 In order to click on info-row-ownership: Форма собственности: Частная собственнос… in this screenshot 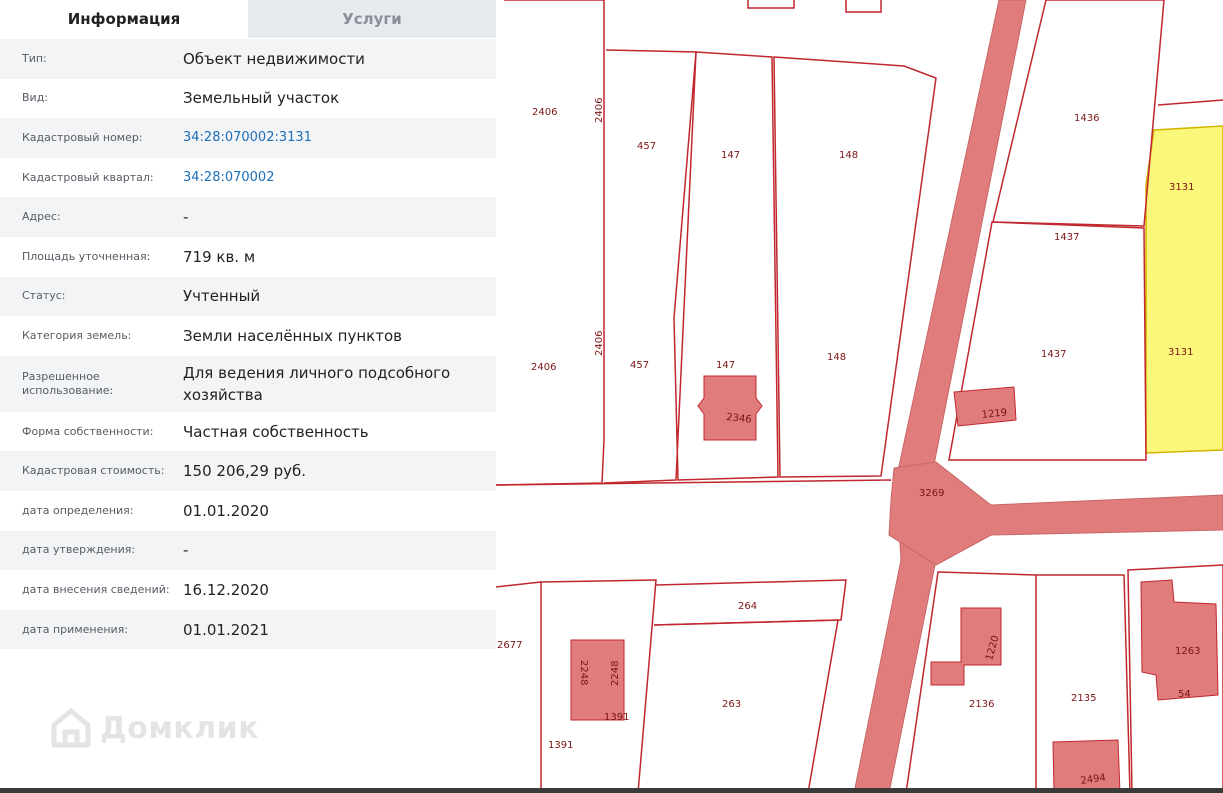, I will do `click(248, 431)`.